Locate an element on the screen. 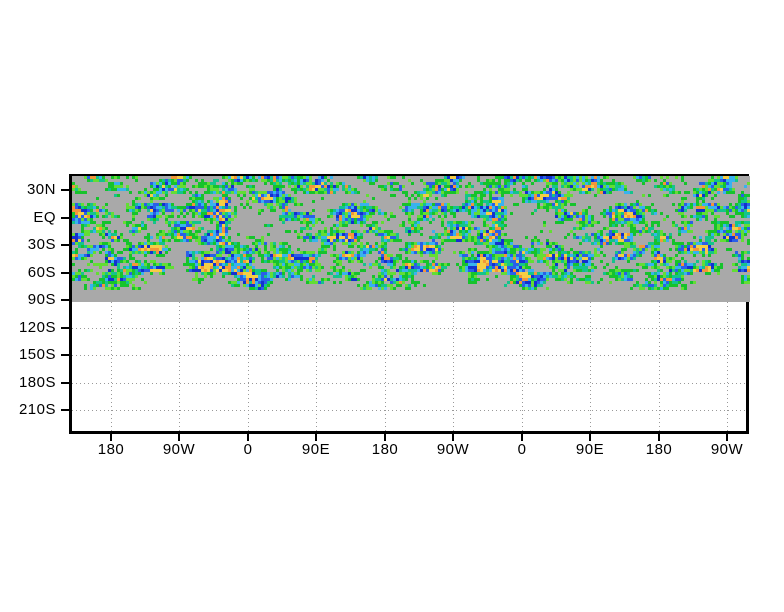 The height and width of the screenshot is (612, 784). y-tick-label: 30N is located at coordinates (41, 189).